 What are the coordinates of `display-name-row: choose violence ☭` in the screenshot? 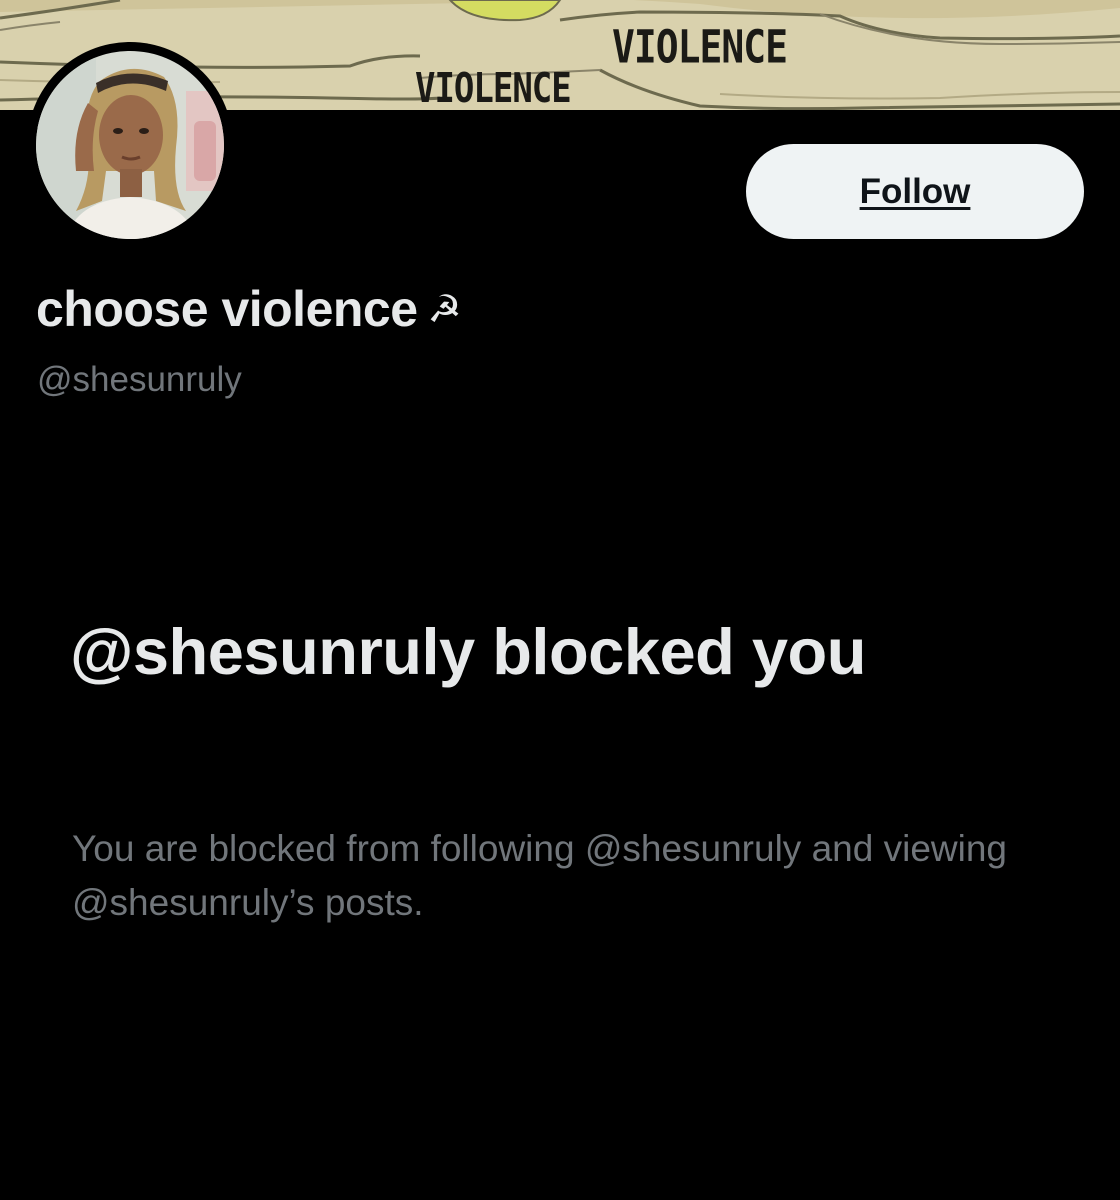 It's located at (249, 309).